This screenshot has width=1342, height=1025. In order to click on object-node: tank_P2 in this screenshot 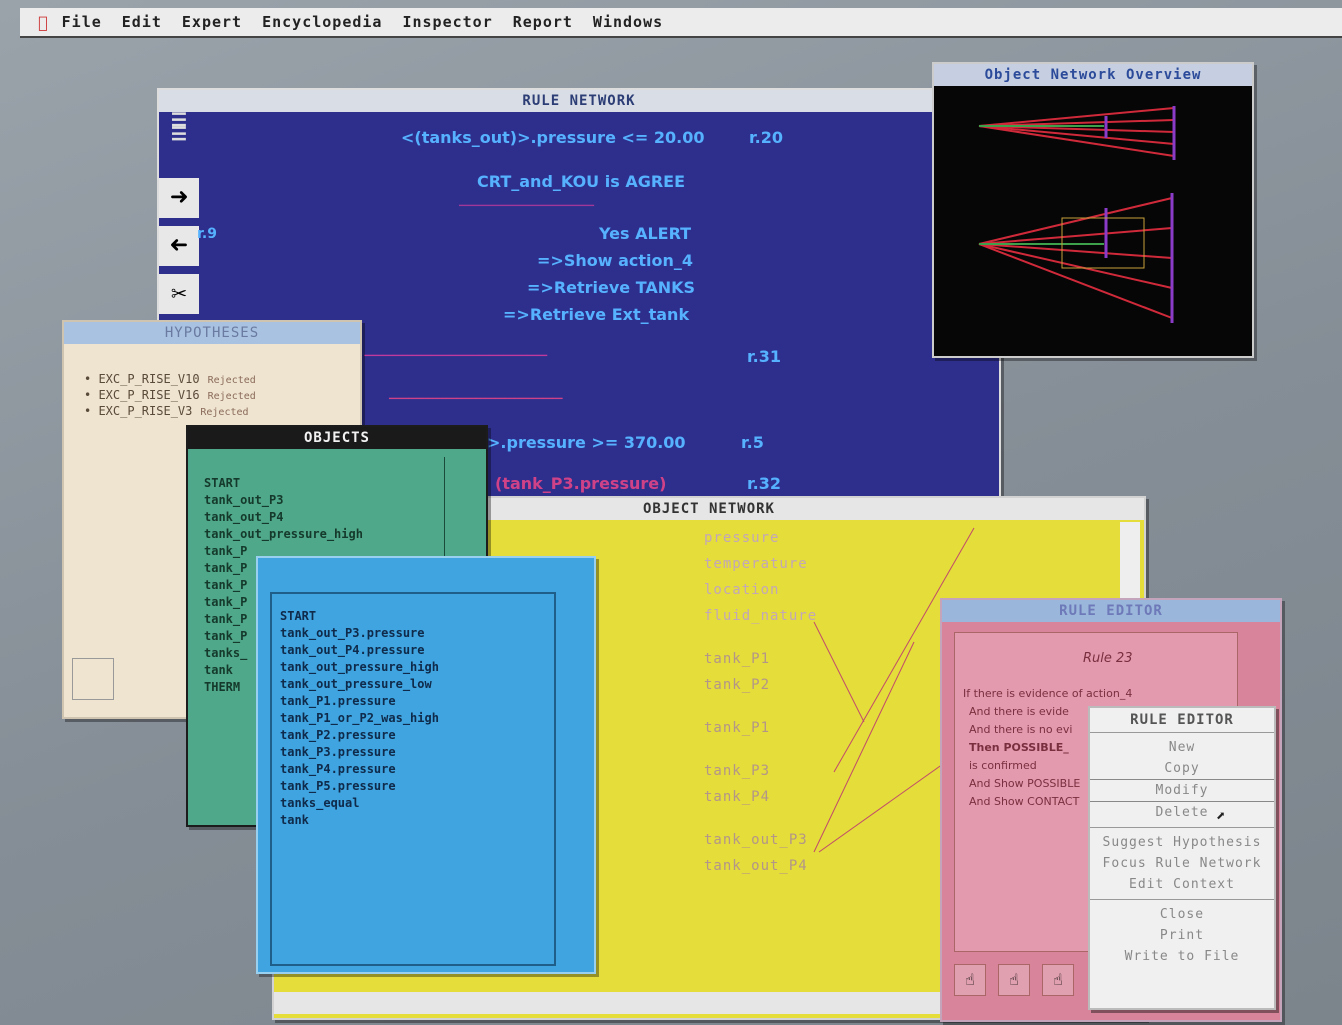, I will do `click(737, 685)`.